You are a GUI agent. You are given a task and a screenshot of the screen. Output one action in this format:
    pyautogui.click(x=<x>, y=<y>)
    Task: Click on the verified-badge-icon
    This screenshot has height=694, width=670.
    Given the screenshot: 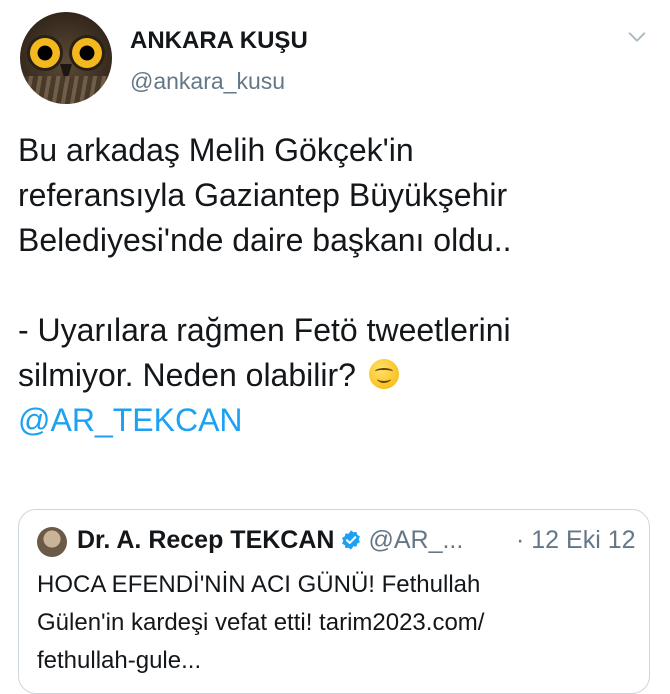 What is the action you would take?
    pyautogui.click(x=351, y=540)
    